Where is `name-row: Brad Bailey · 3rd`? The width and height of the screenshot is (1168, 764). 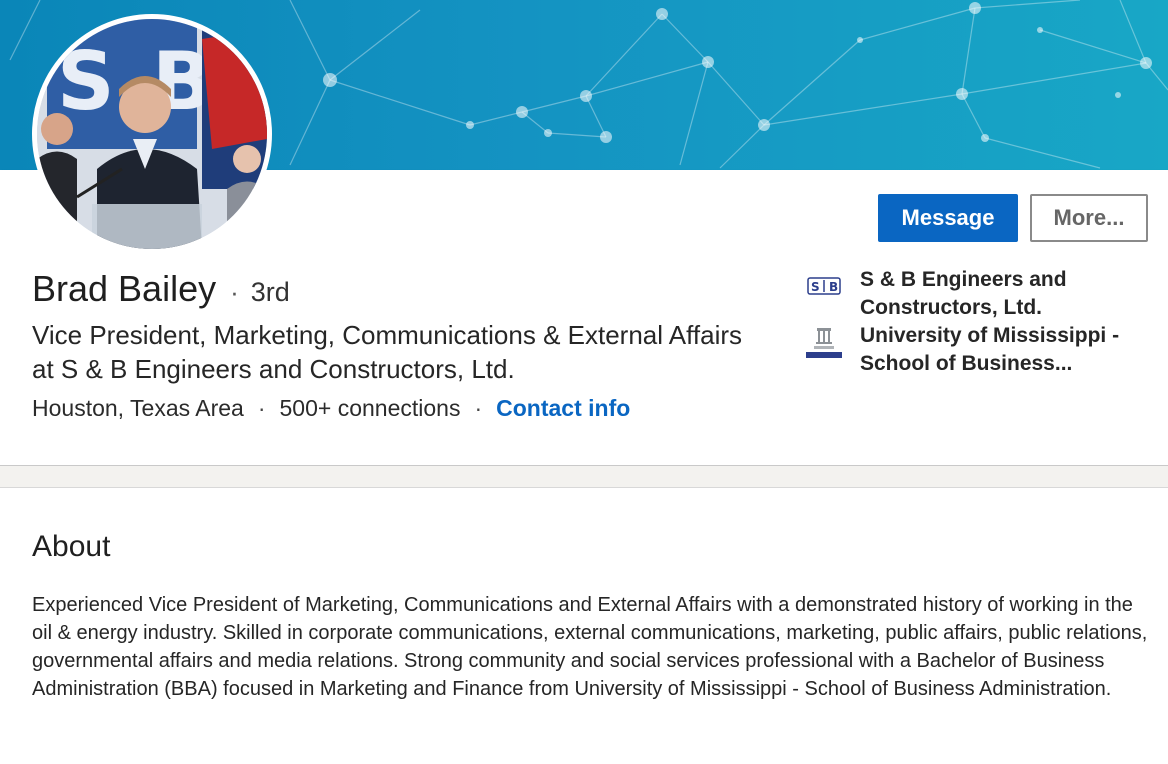
name-row: Brad Bailey · 3rd is located at coordinates (161, 289).